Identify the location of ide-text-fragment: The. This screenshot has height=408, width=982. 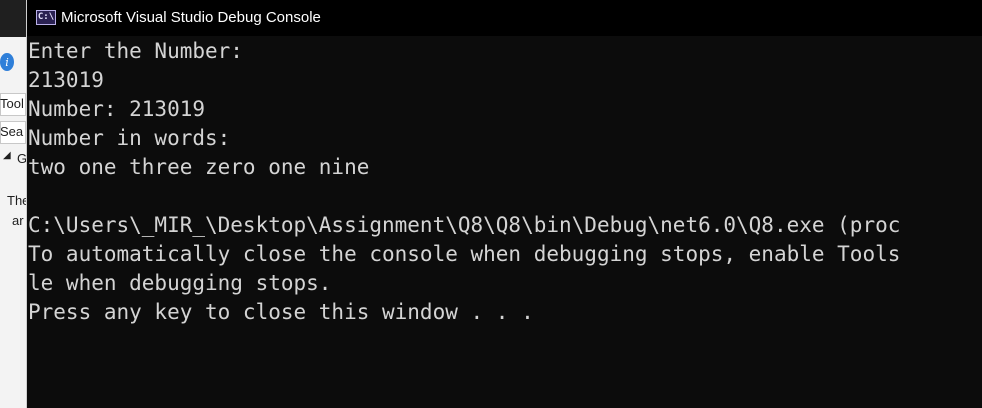
(16, 200).